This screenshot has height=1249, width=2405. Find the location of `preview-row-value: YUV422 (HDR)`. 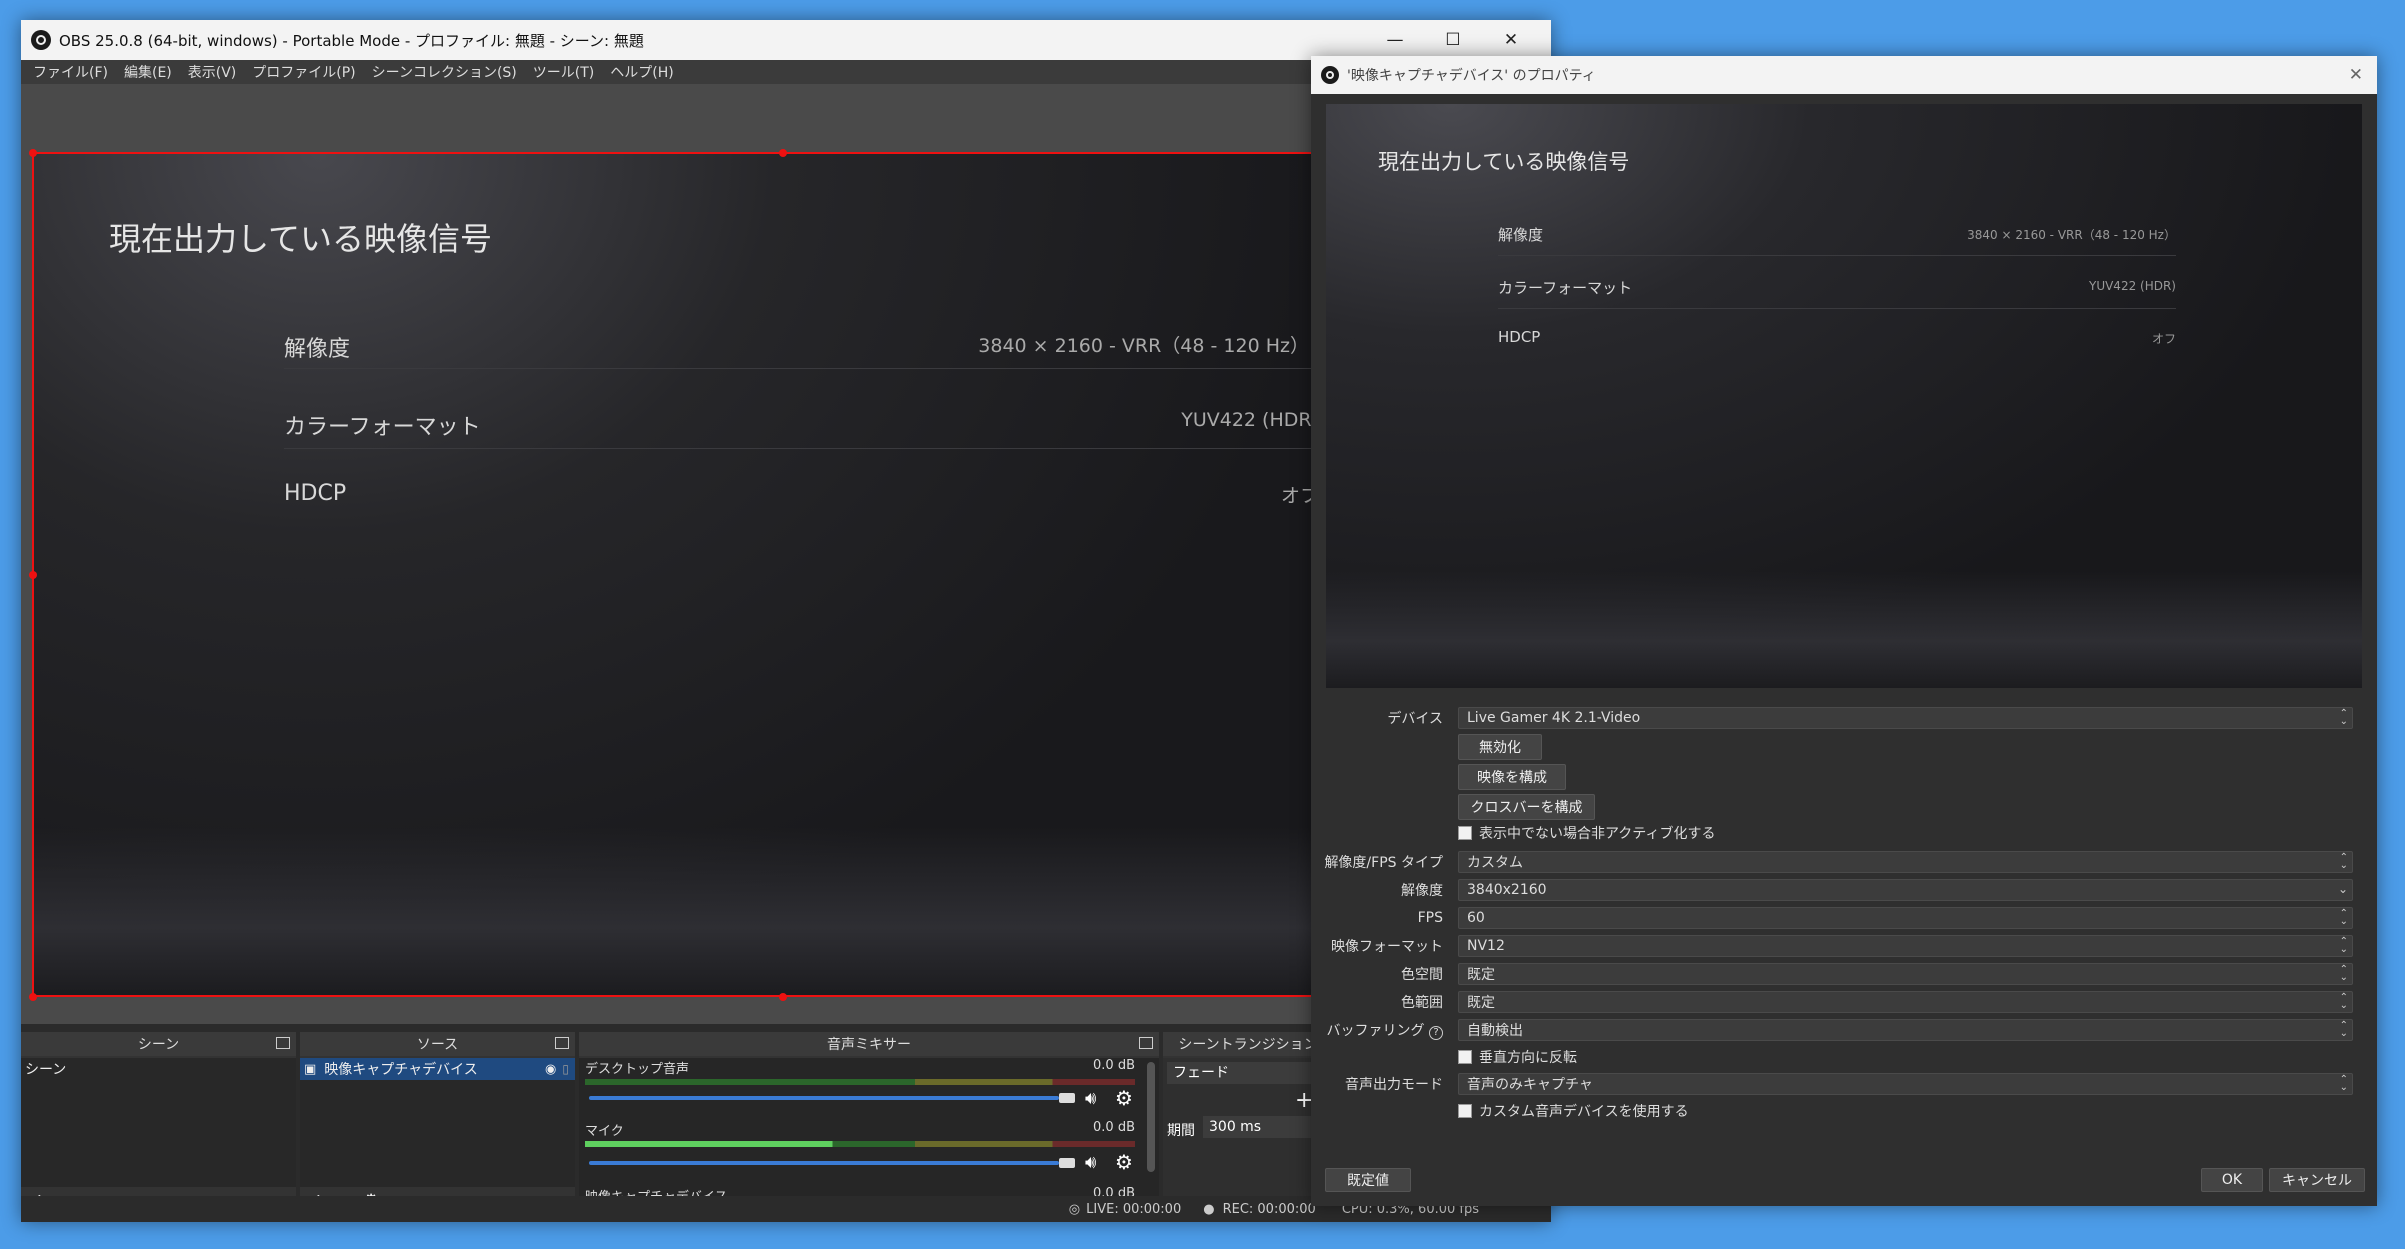

preview-row-value: YUV422 (HDR) is located at coordinates (2132, 286).